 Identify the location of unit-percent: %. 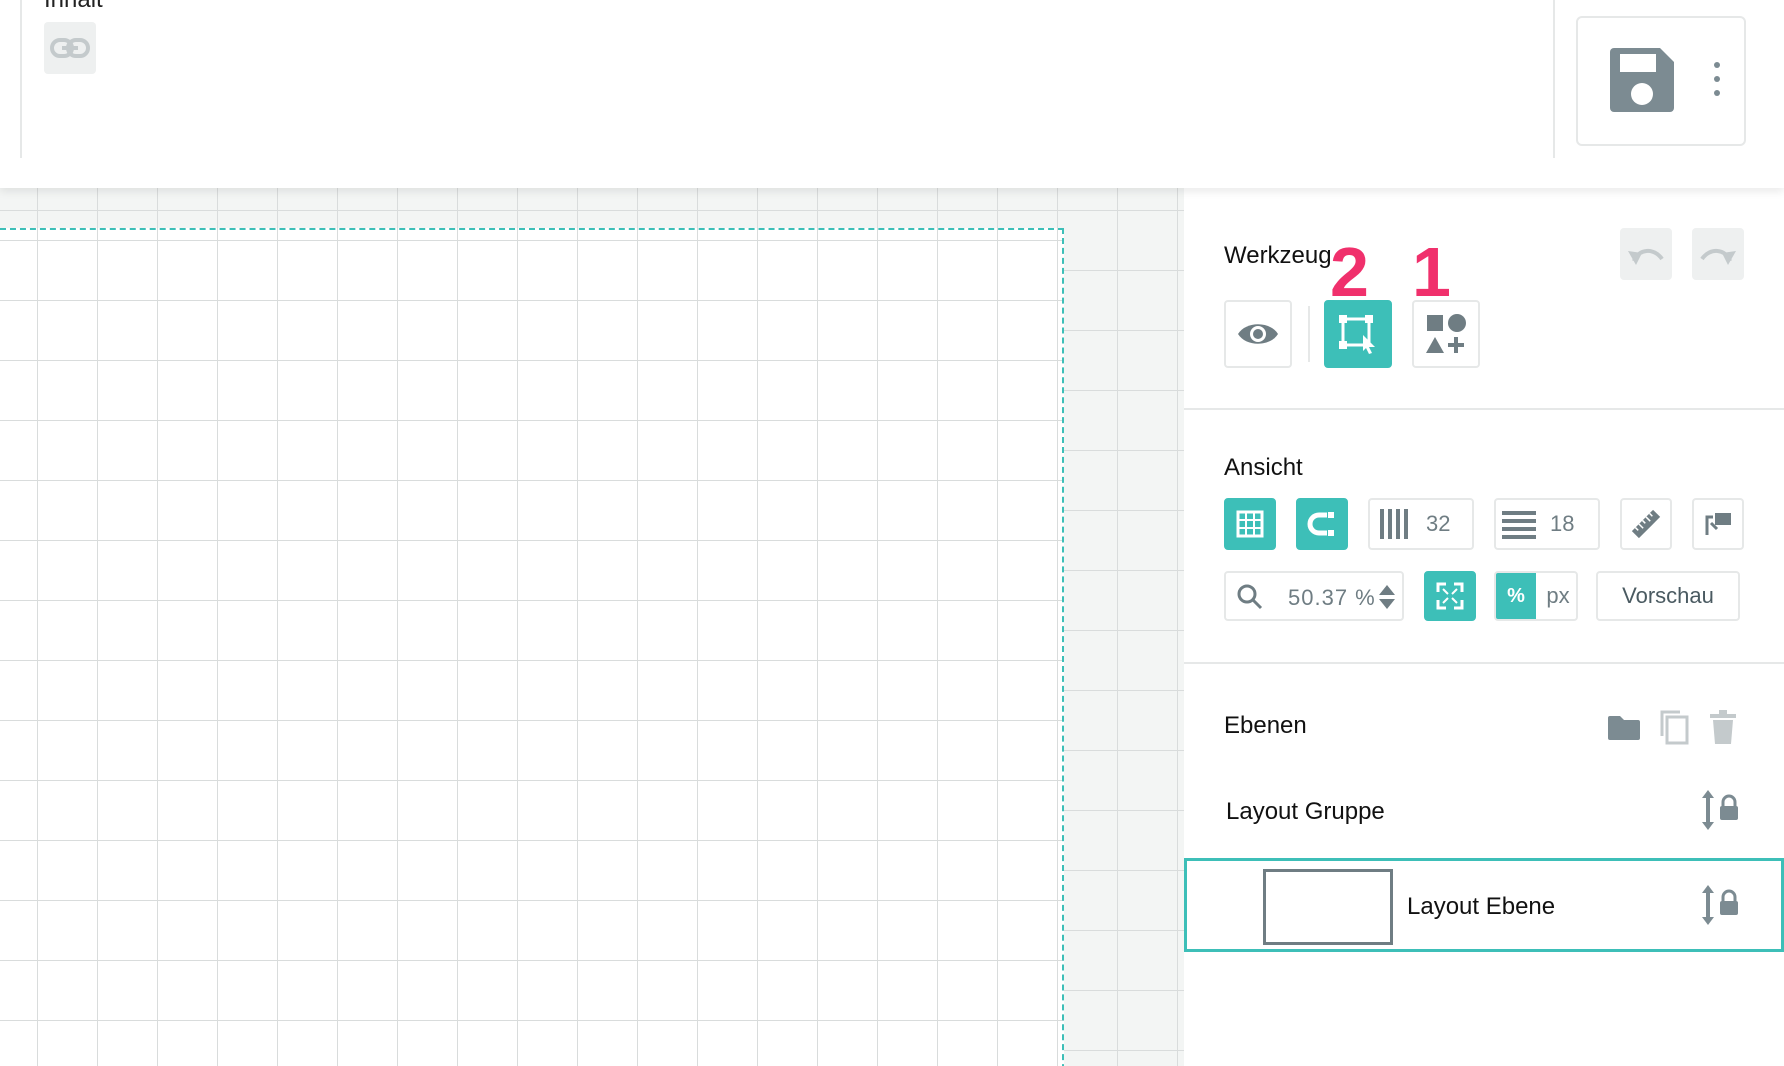
(1516, 596).